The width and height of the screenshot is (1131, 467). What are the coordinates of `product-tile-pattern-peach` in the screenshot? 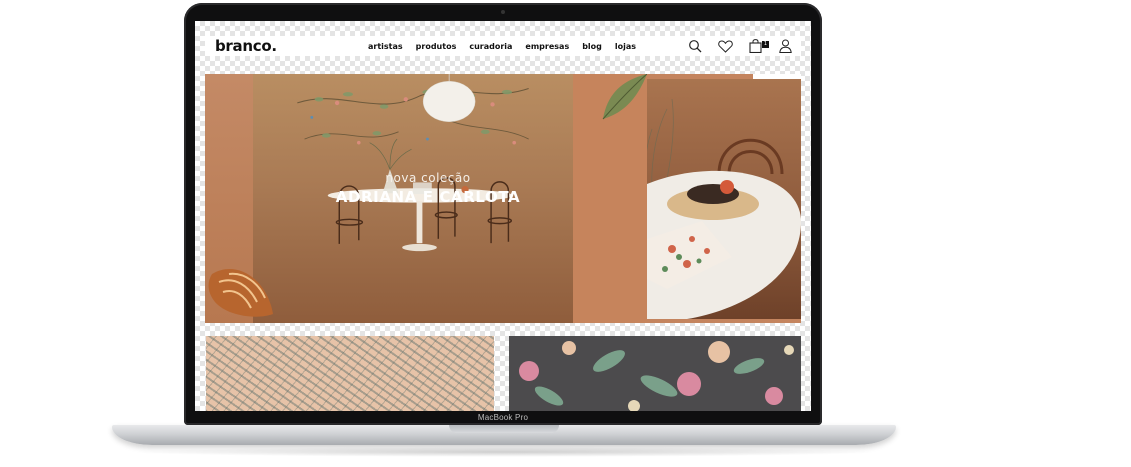 It's located at (350, 373).